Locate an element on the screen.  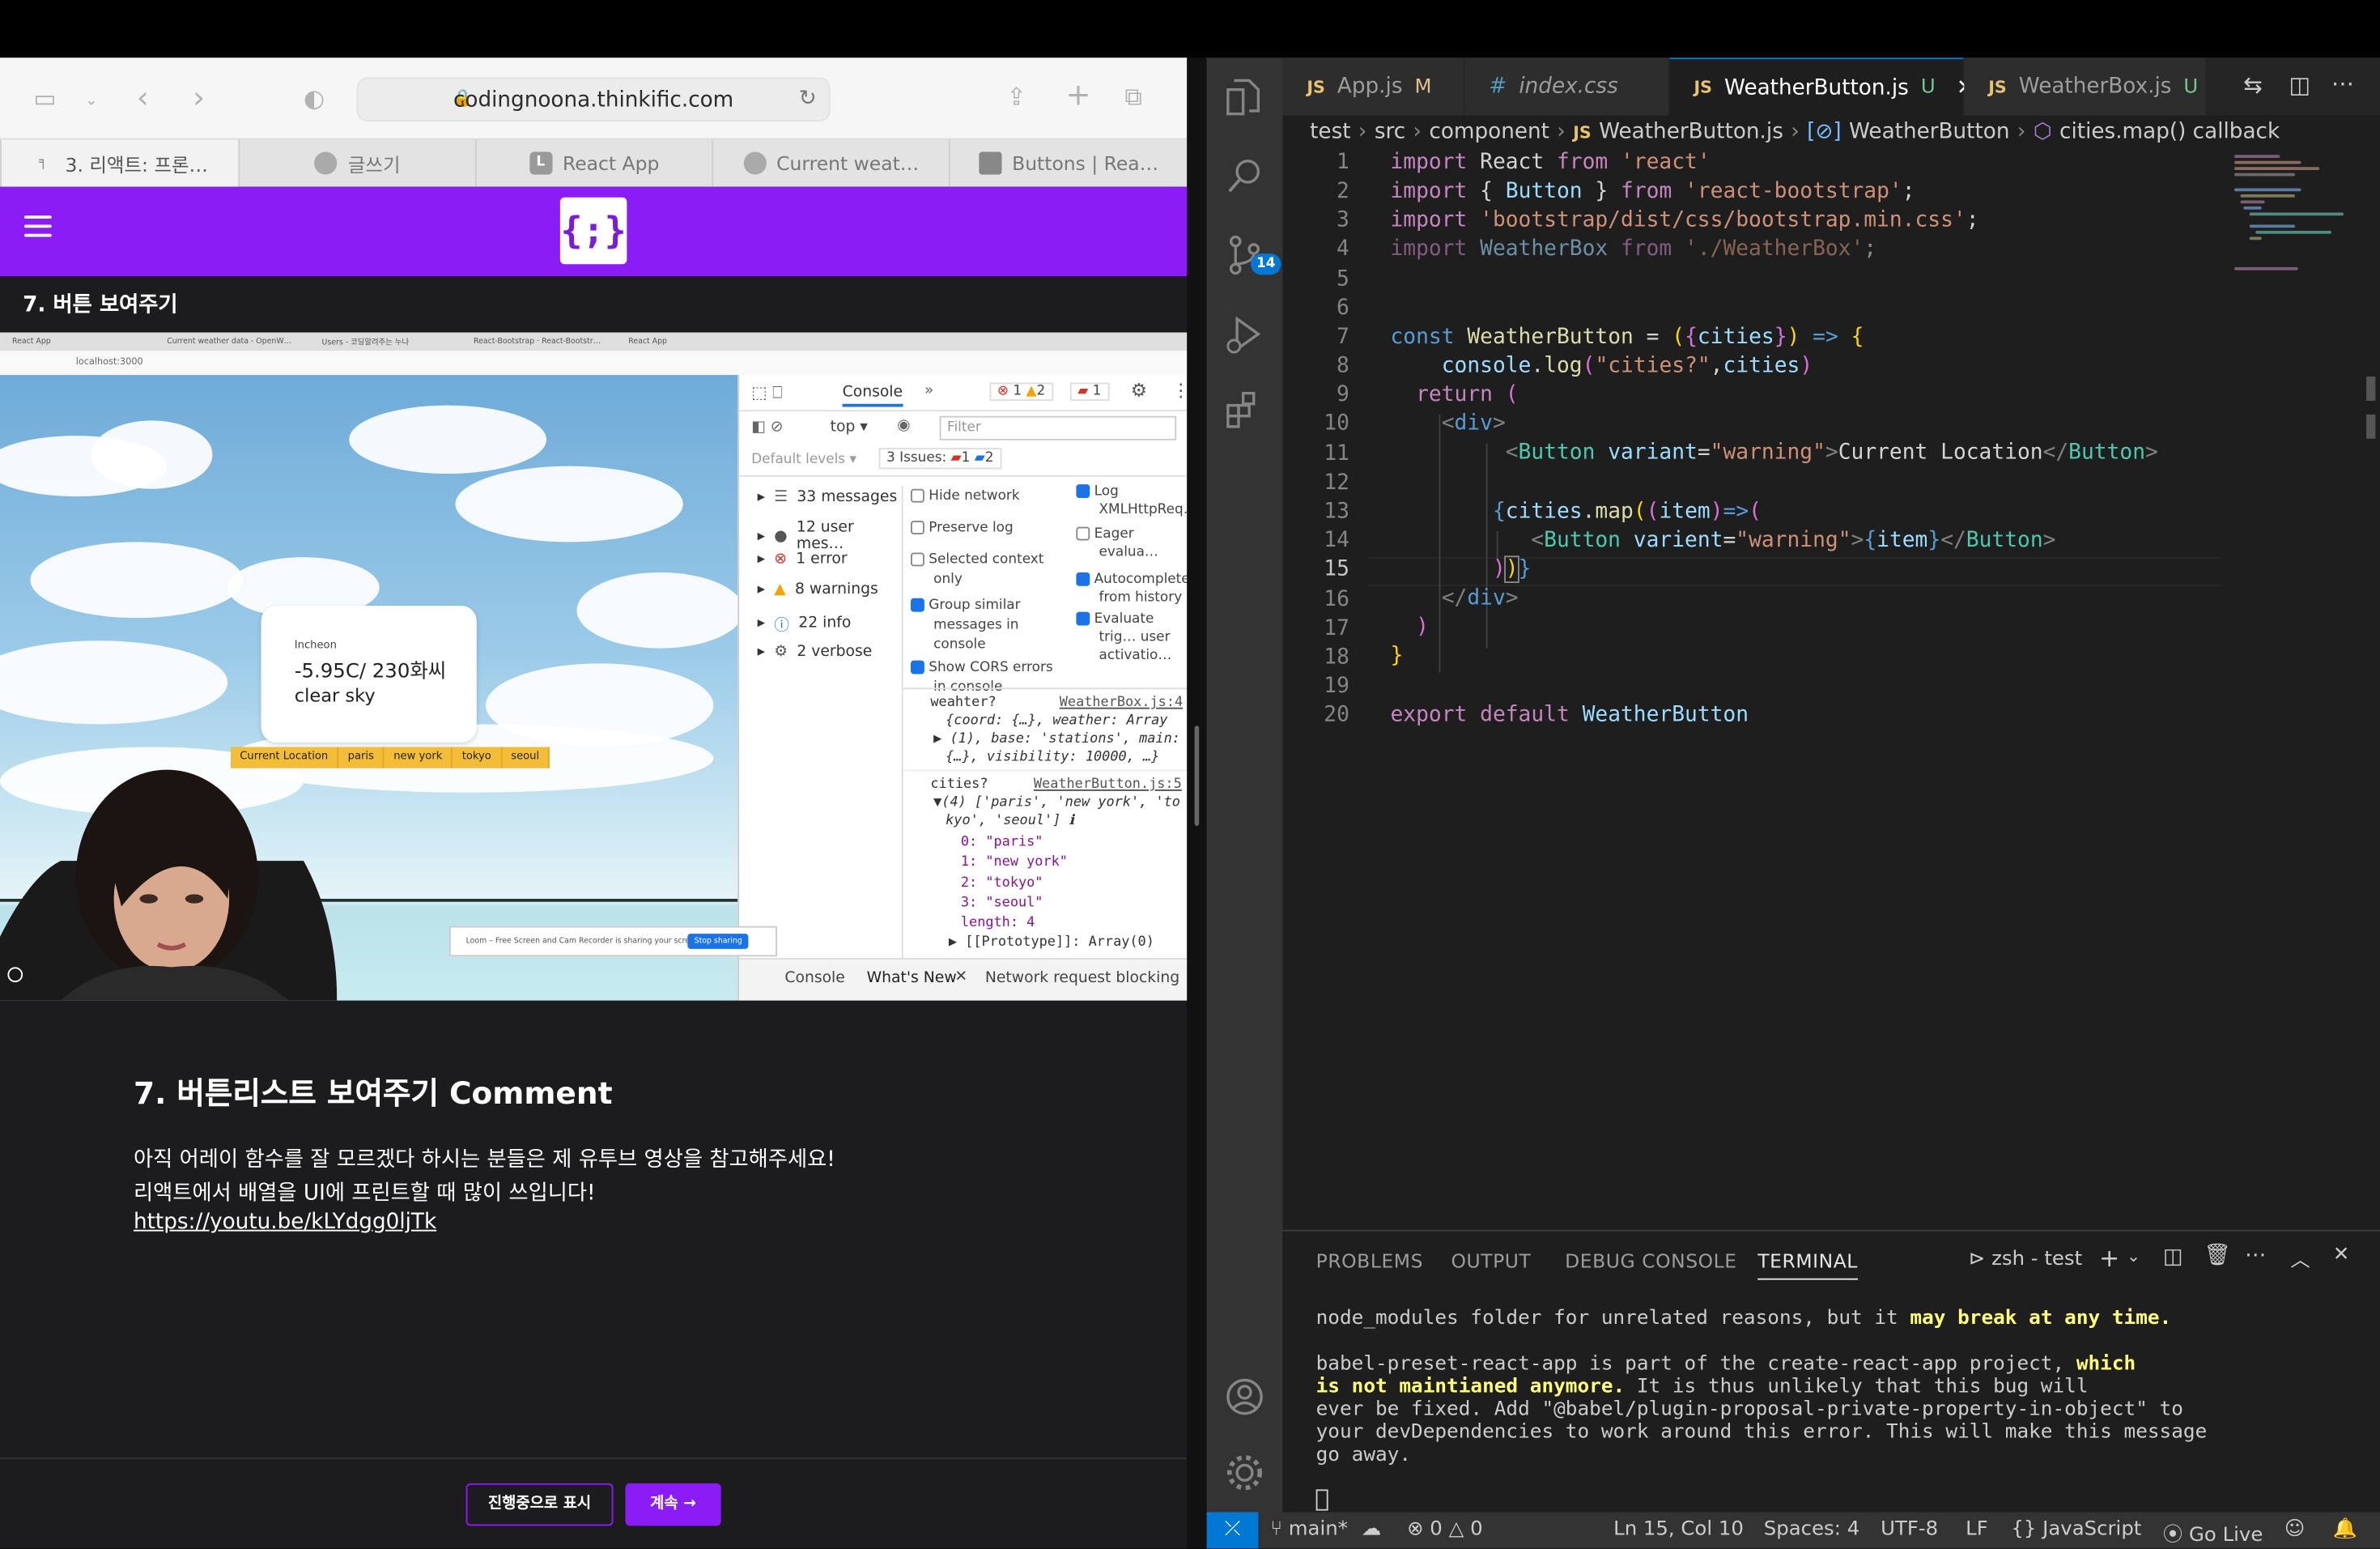
editor-tab-weatherbutton-js: JS WeatherButton.js U ✕ is located at coordinates (1821, 86).